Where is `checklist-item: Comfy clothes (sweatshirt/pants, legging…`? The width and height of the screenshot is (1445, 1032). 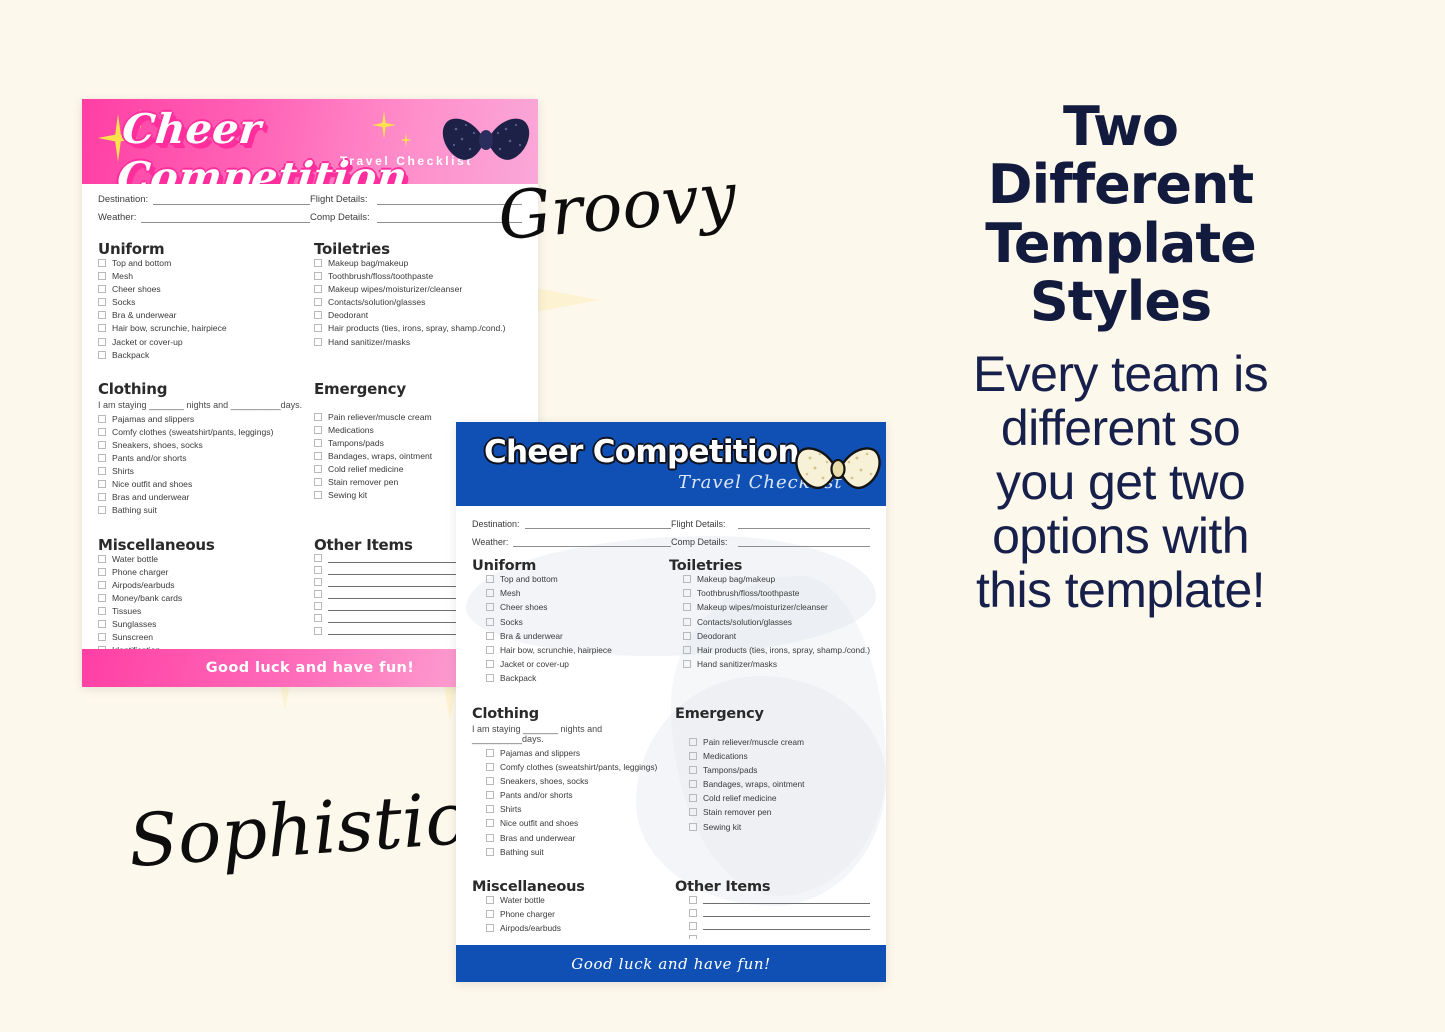 checklist-item: Comfy clothes (sweatshirt/pants, legging… is located at coordinates (576, 767).